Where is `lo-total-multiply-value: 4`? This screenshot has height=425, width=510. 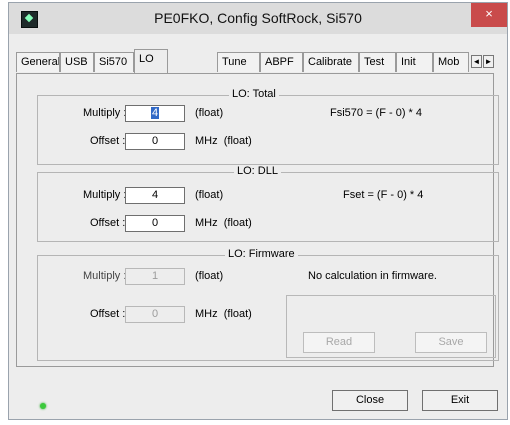 lo-total-multiply-value: 4 is located at coordinates (155, 113).